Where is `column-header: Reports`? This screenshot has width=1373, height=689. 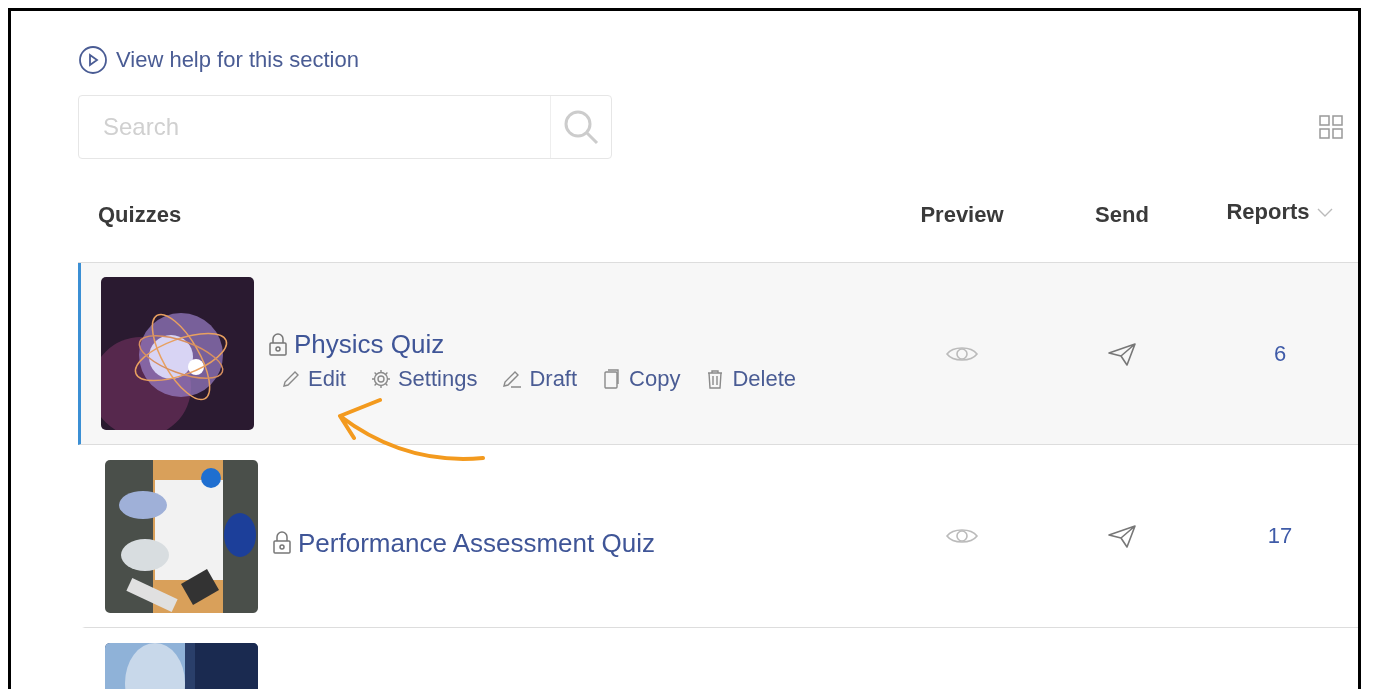
column-header: Reports is located at coordinates (1268, 211).